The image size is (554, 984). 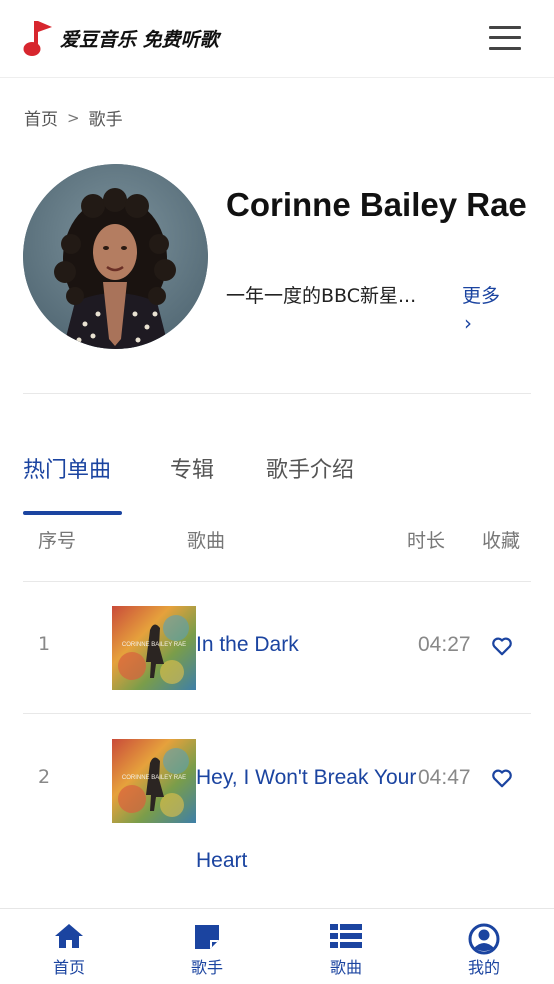 What do you see at coordinates (207, 937) in the screenshot?
I see `singer-note-icon` at bounding box center [207, 937].